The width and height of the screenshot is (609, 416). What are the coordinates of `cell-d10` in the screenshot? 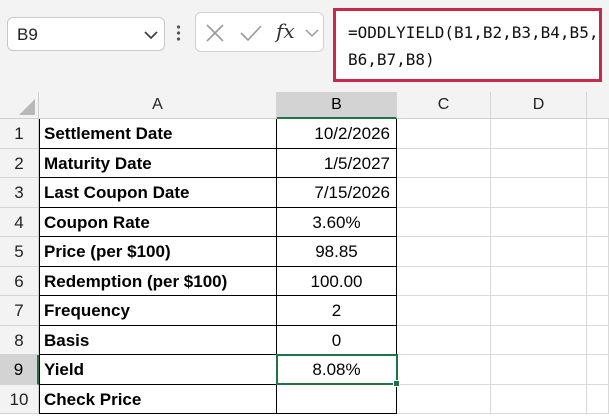 It's located at (539, 399).